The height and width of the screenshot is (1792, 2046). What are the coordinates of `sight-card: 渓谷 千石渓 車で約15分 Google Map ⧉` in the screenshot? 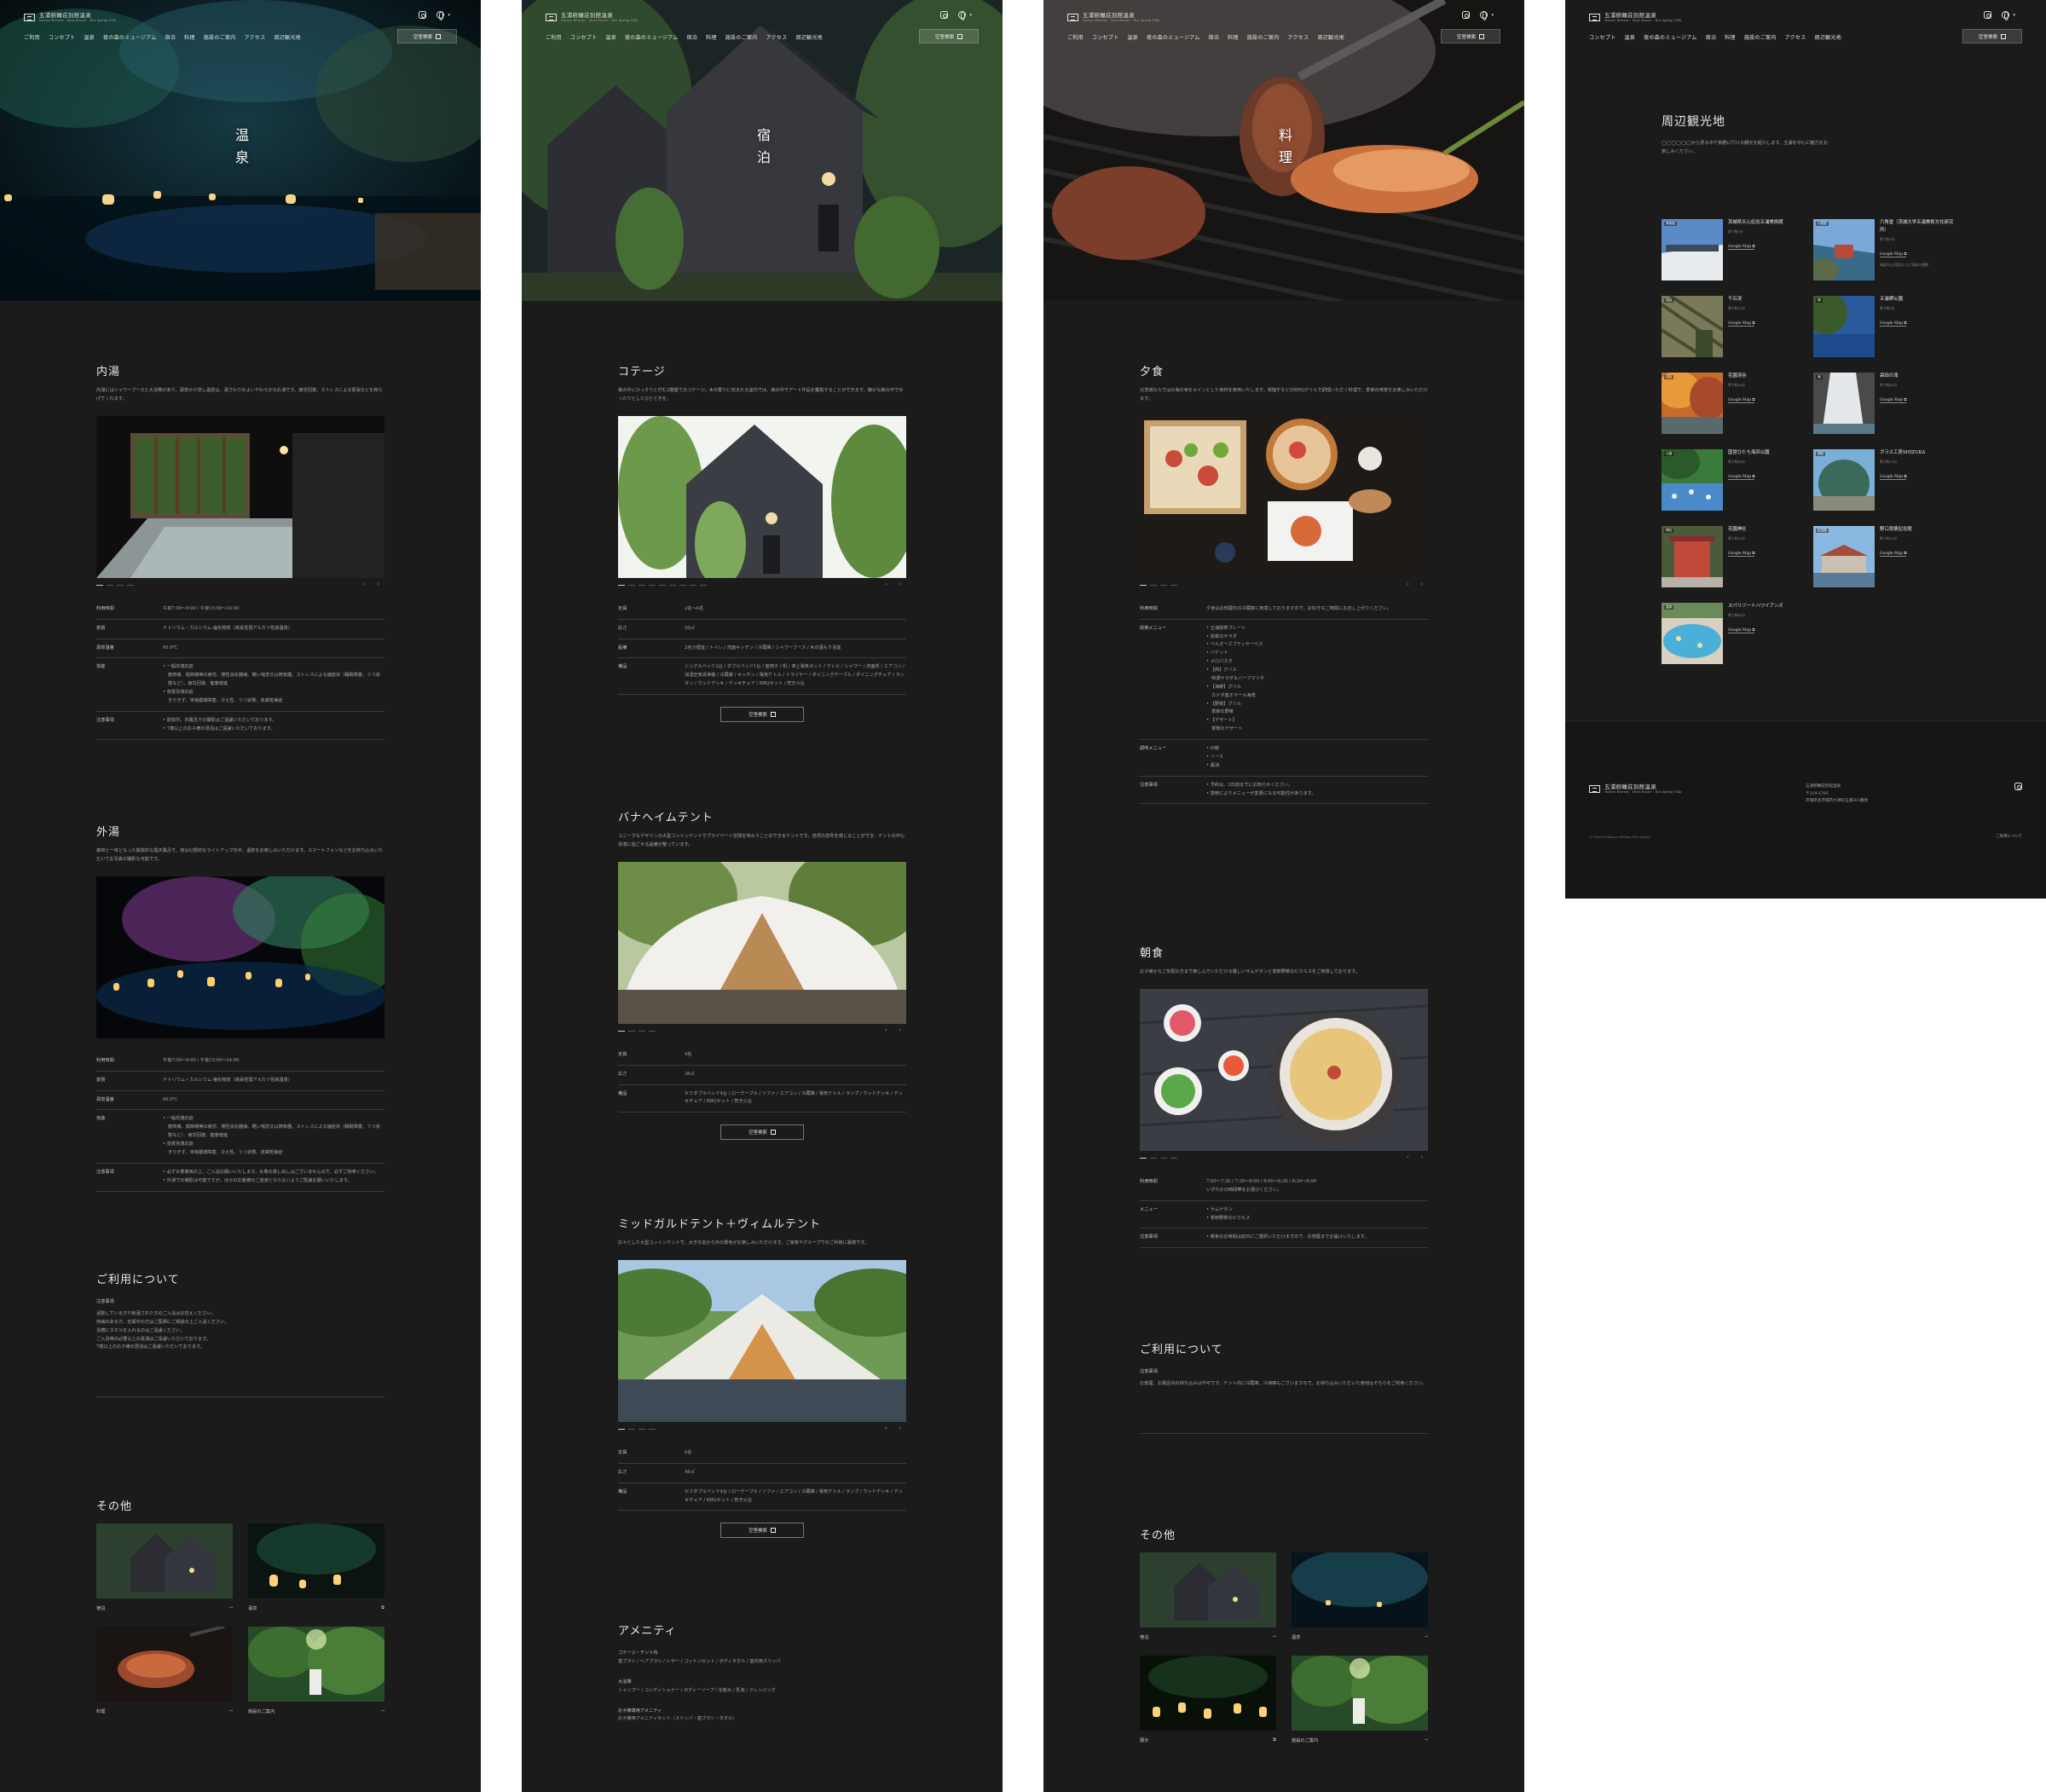 It's located at (1734, 326).